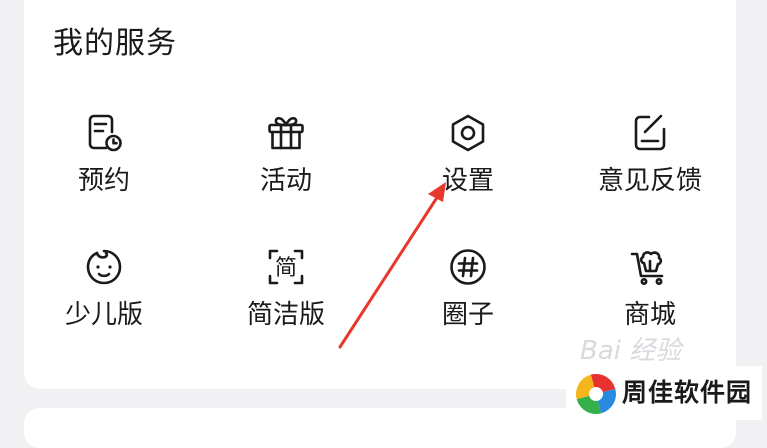 The image size is (767, 448). Describe the element at coordinates (103, 315) in the screenshot. I see `service-label: 少儿版` at that location.